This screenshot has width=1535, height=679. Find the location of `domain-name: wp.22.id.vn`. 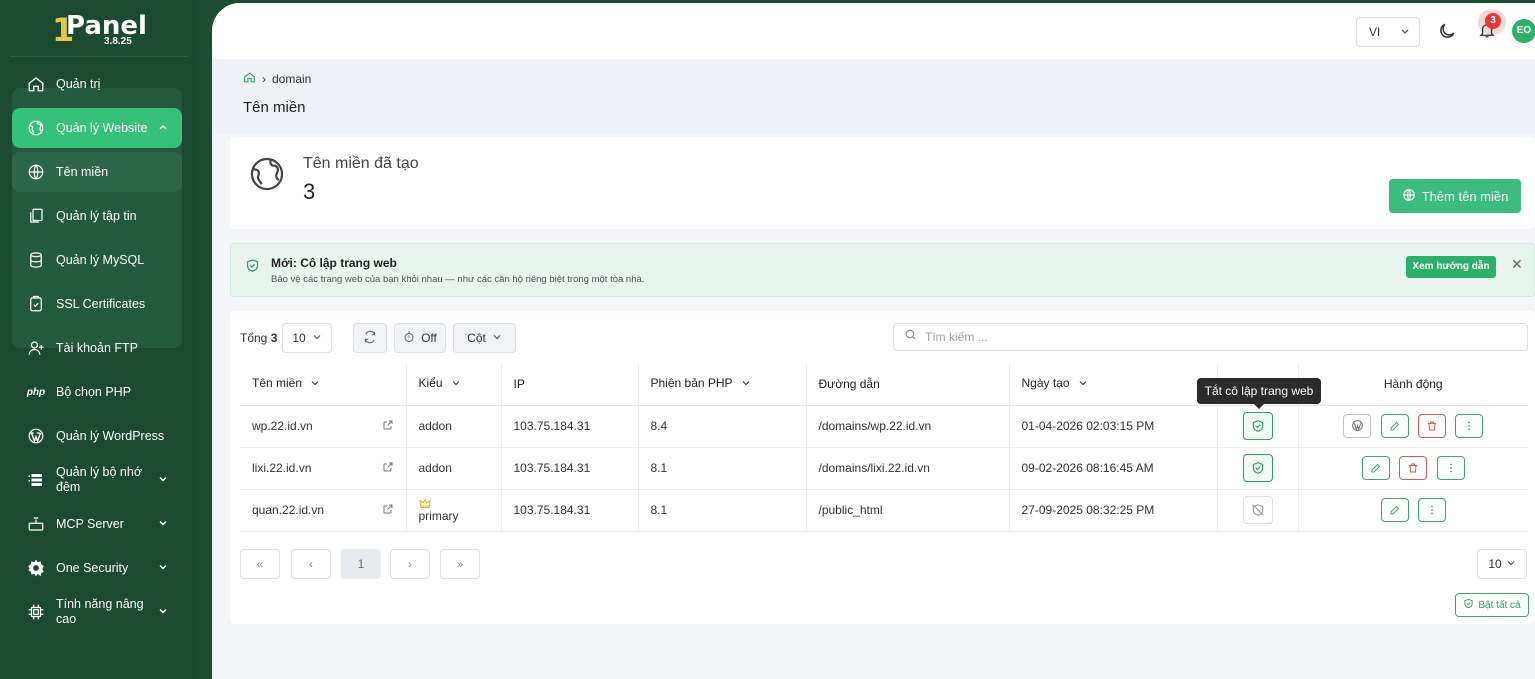

domain-name: wp.22.id.vn is located at coordinates (282, 426).